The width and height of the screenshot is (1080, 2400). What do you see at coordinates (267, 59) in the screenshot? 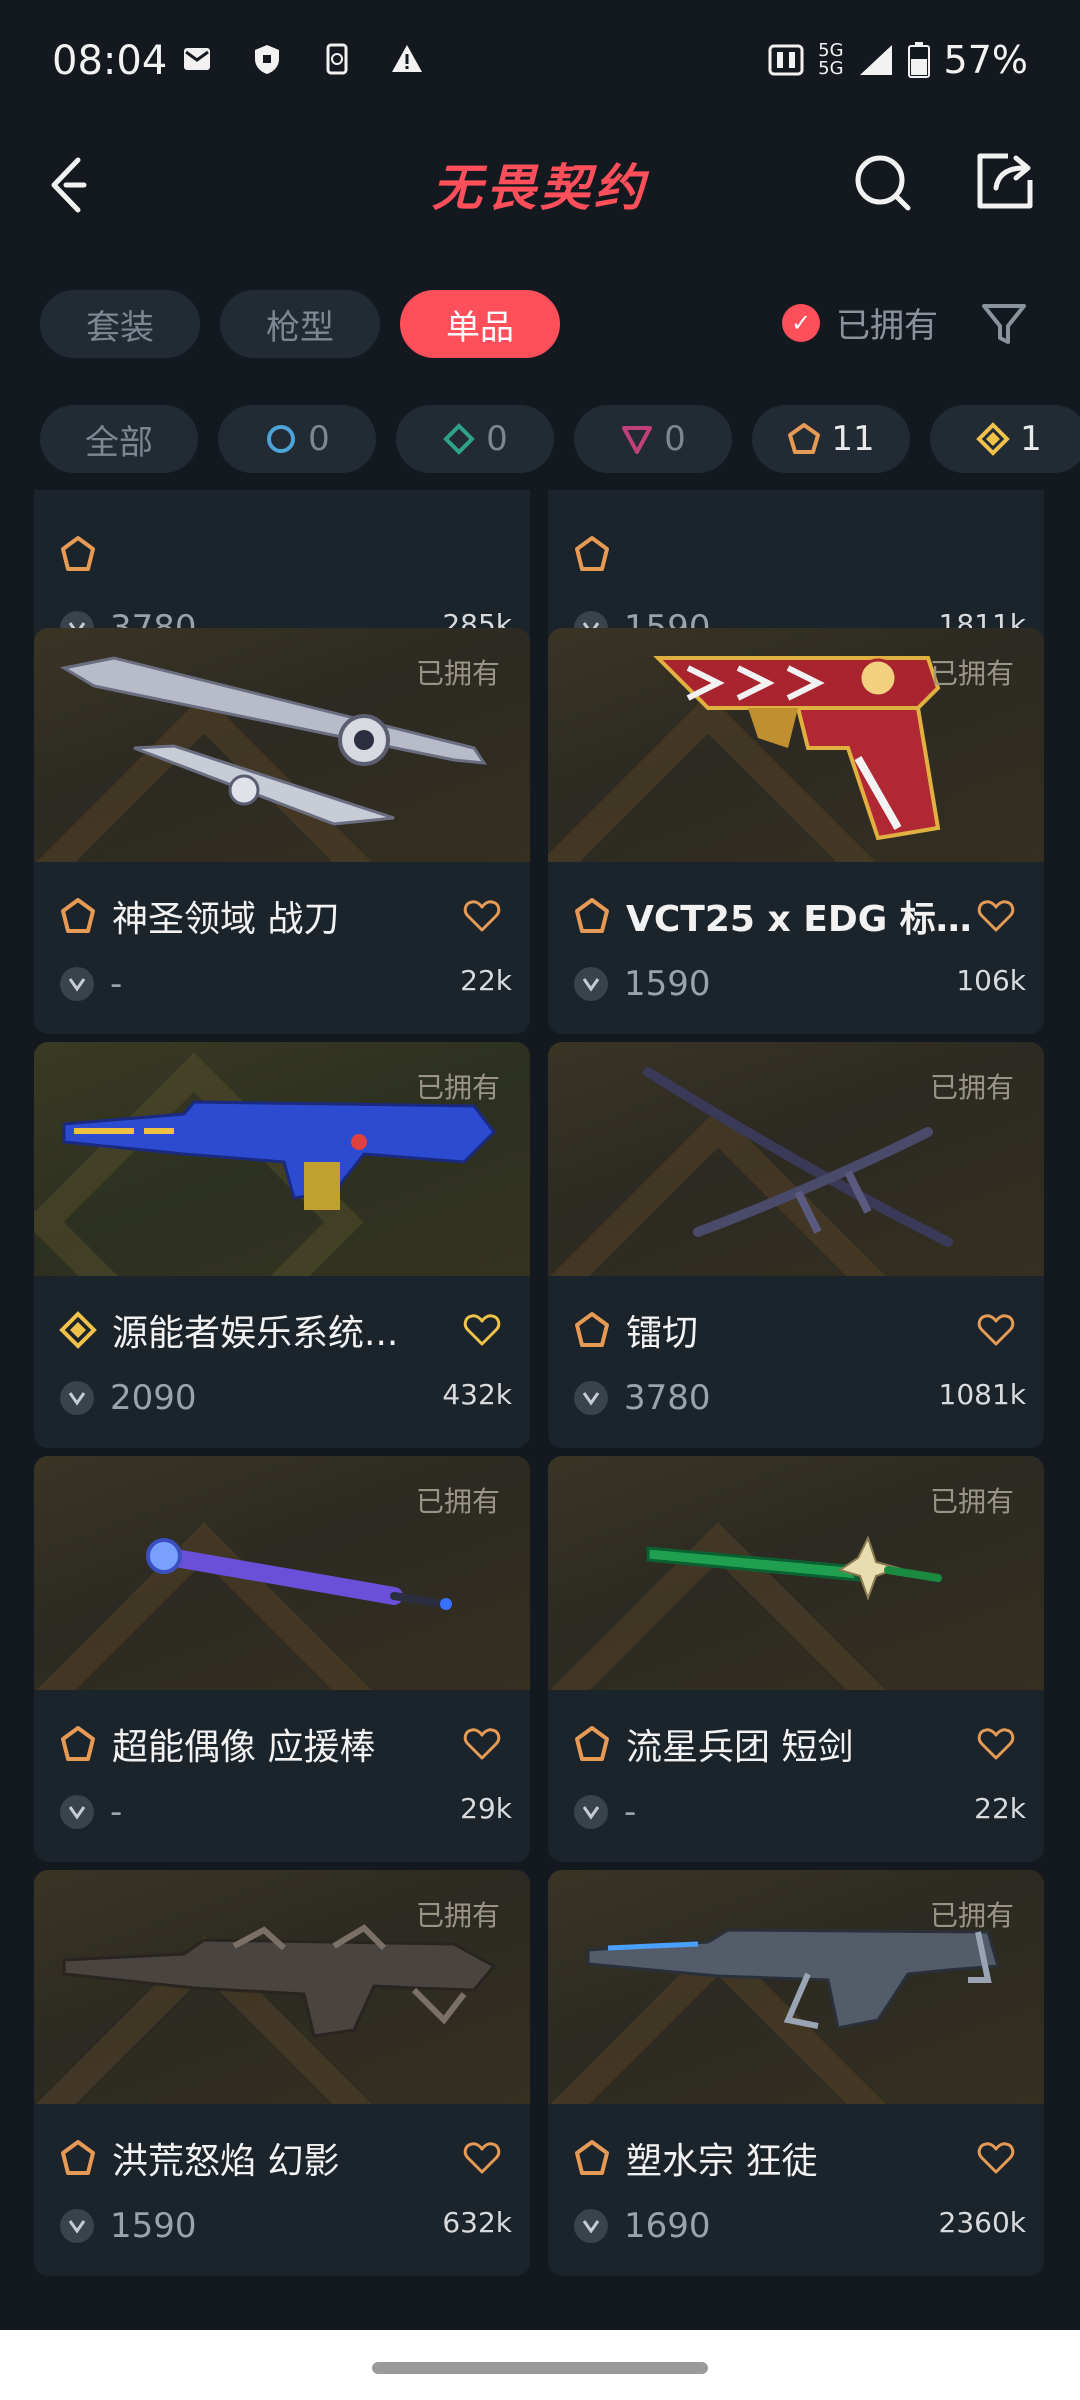
I see `shield-icon` at bounding box center [267, 59].